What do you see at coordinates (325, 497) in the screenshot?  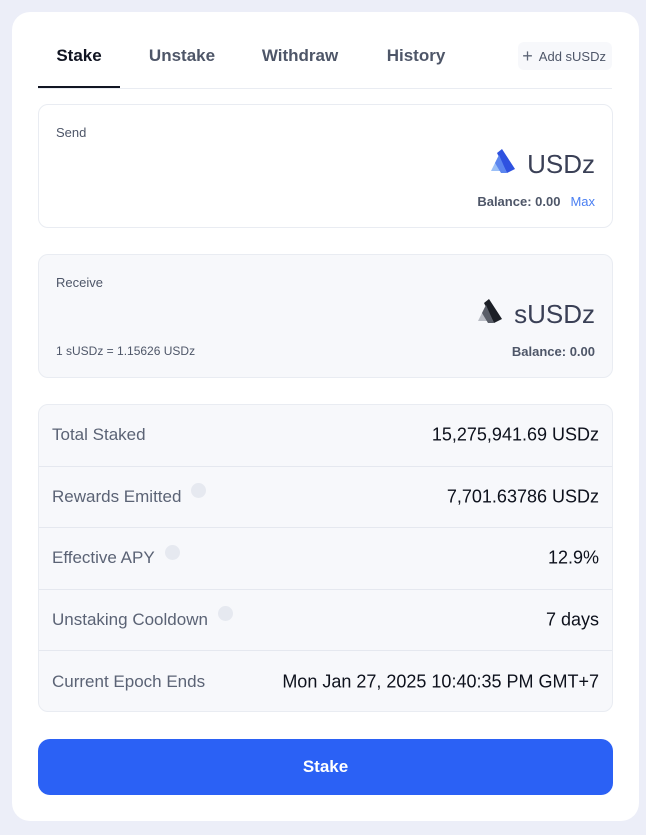 I see `stat-row-rewards-emitted: Rewards Emitted 7,701.63786 USDz` at bounding box center [325, 497].